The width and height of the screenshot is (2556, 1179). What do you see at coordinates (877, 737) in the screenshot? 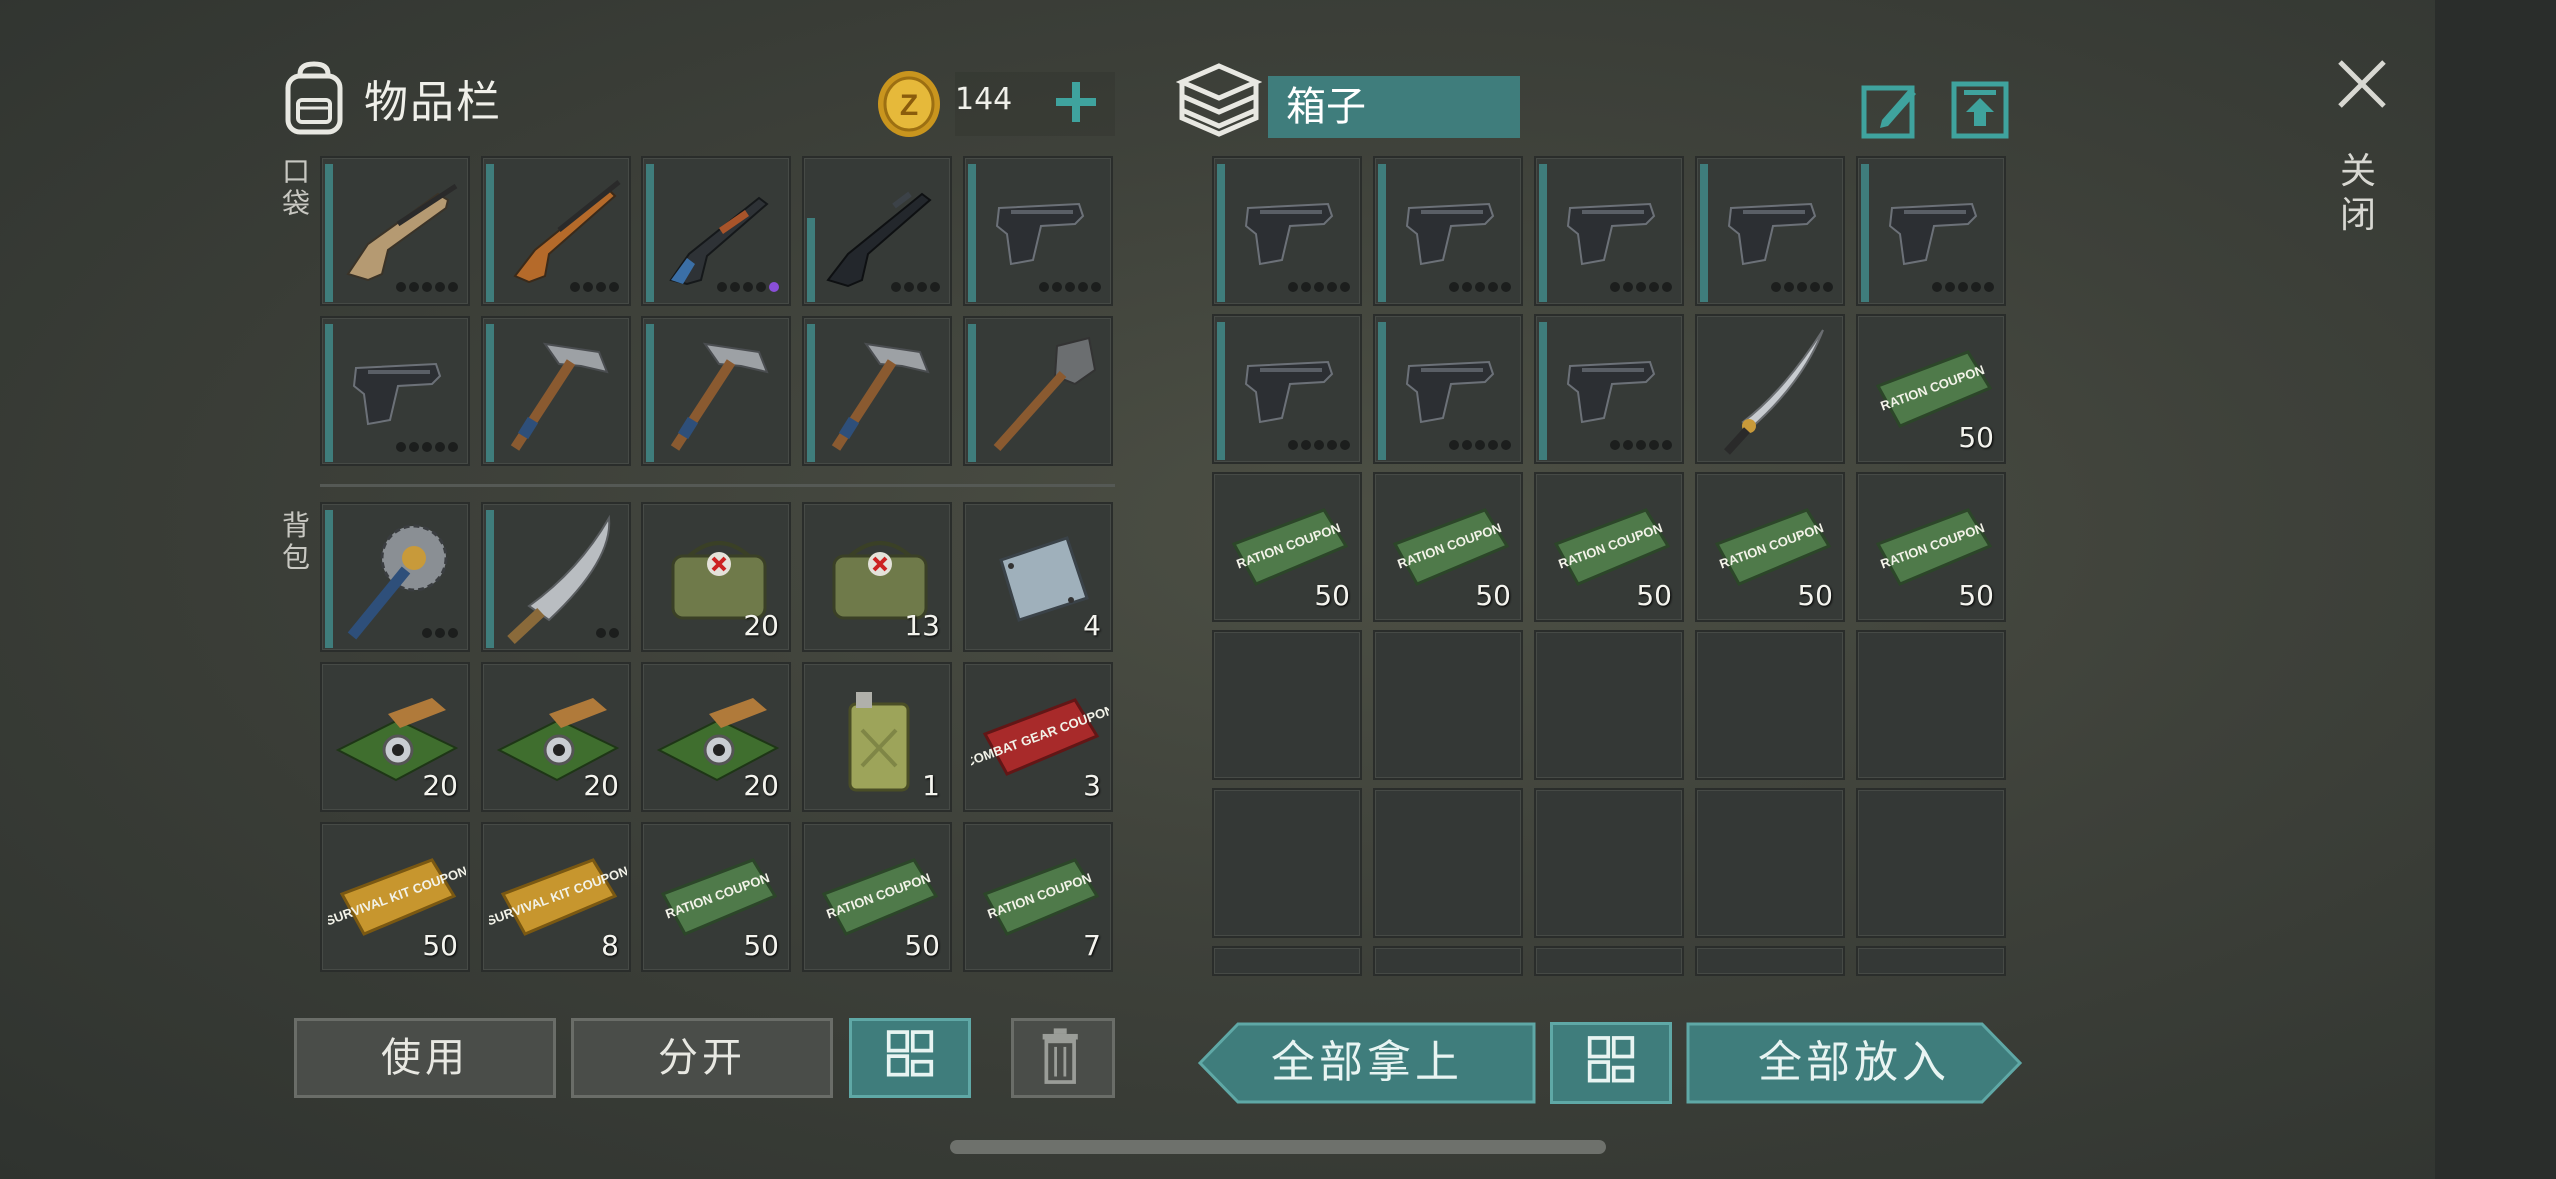
I see `backpack-slot: 1` at bounding box center [877, 737].